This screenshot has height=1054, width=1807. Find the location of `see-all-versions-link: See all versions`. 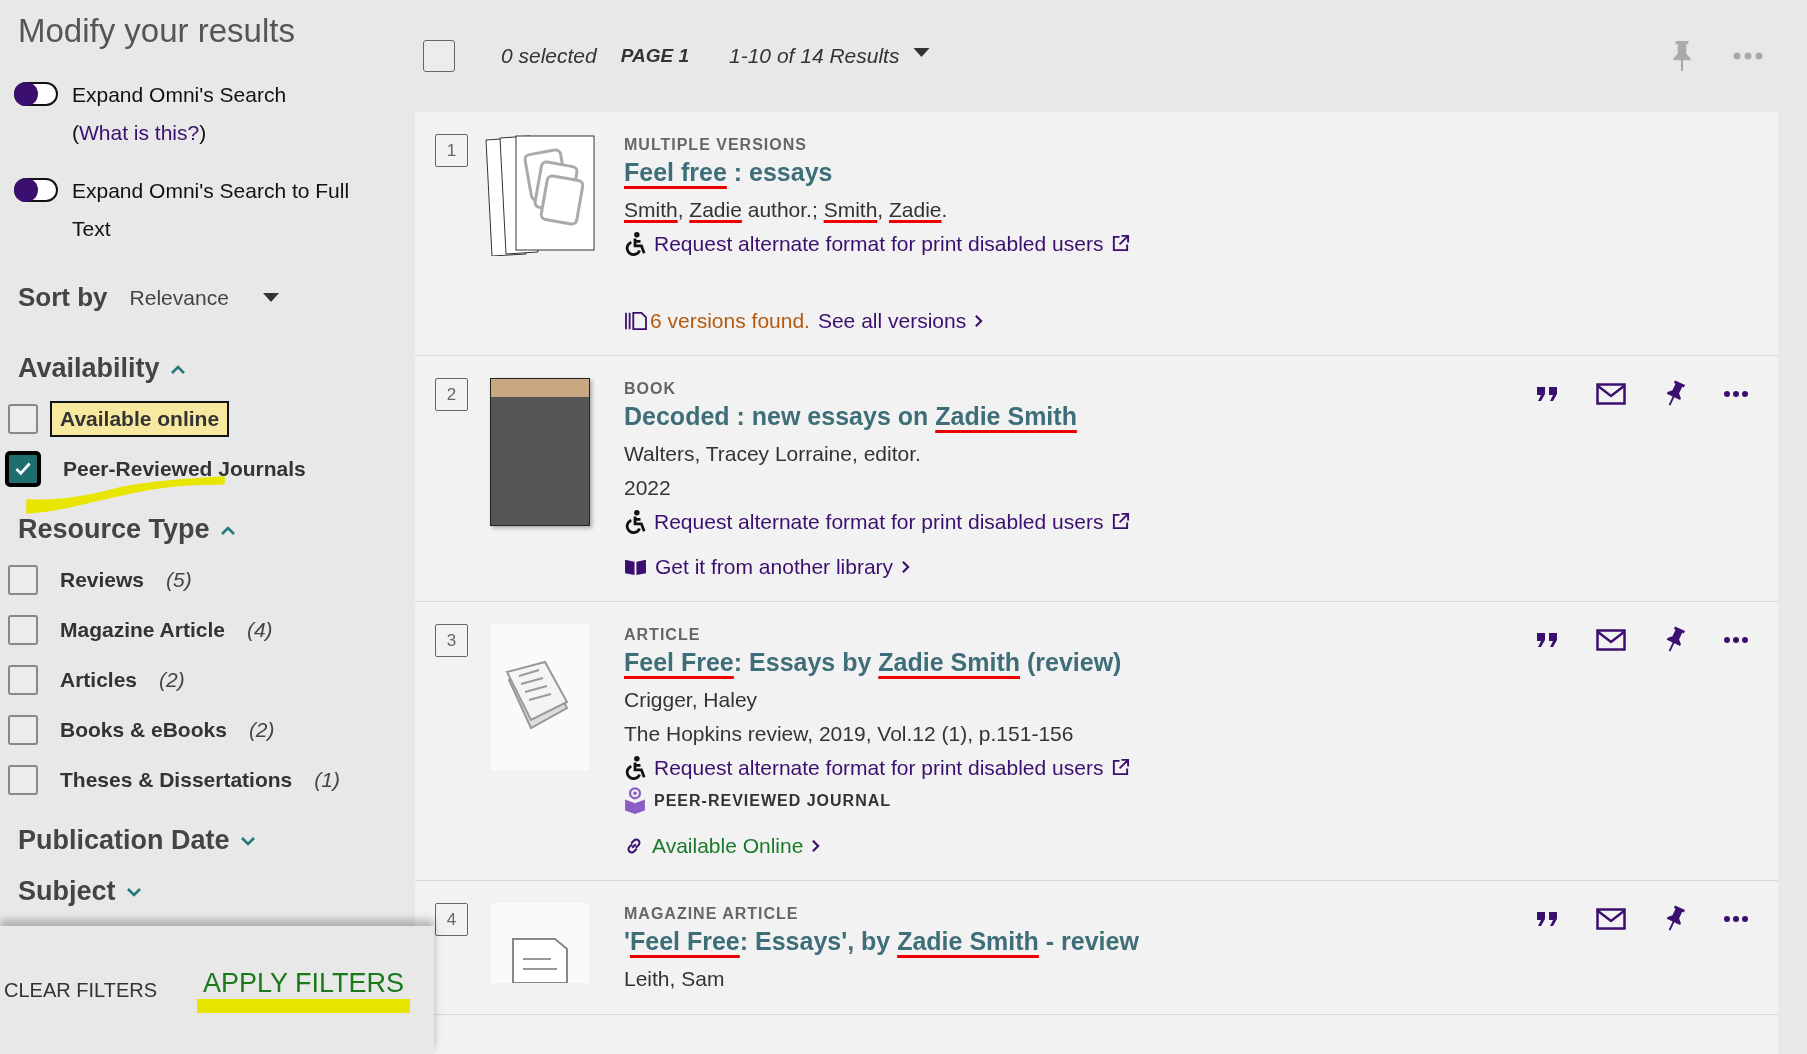

see-all-versions-link: See all versions is located at coordinates (892, 320).